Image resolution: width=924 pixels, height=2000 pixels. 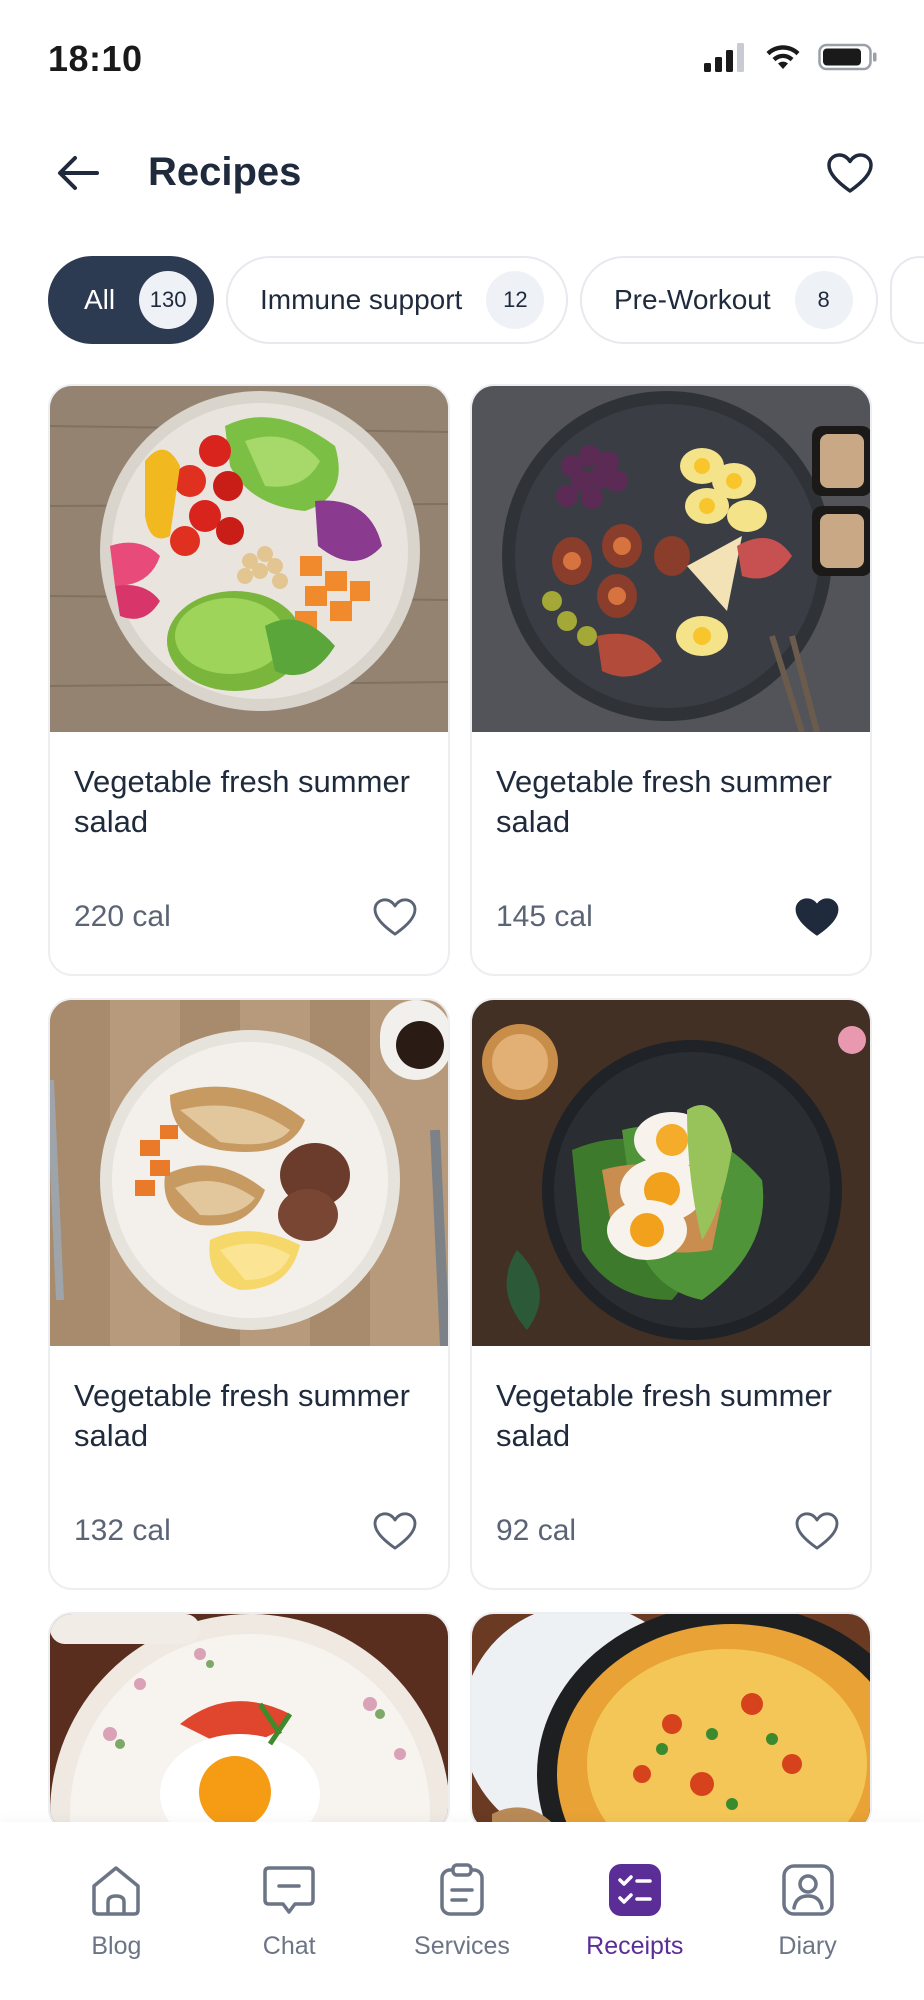 I want to click on favorites-button, so click(x=850, y=173).